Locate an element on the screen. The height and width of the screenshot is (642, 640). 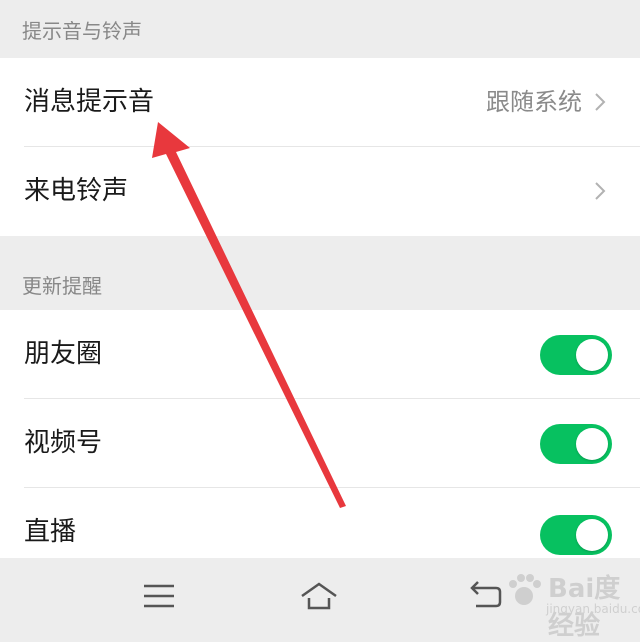
section-header-ringtones: 提示音与铃声 is located at coordinates (320, 29).